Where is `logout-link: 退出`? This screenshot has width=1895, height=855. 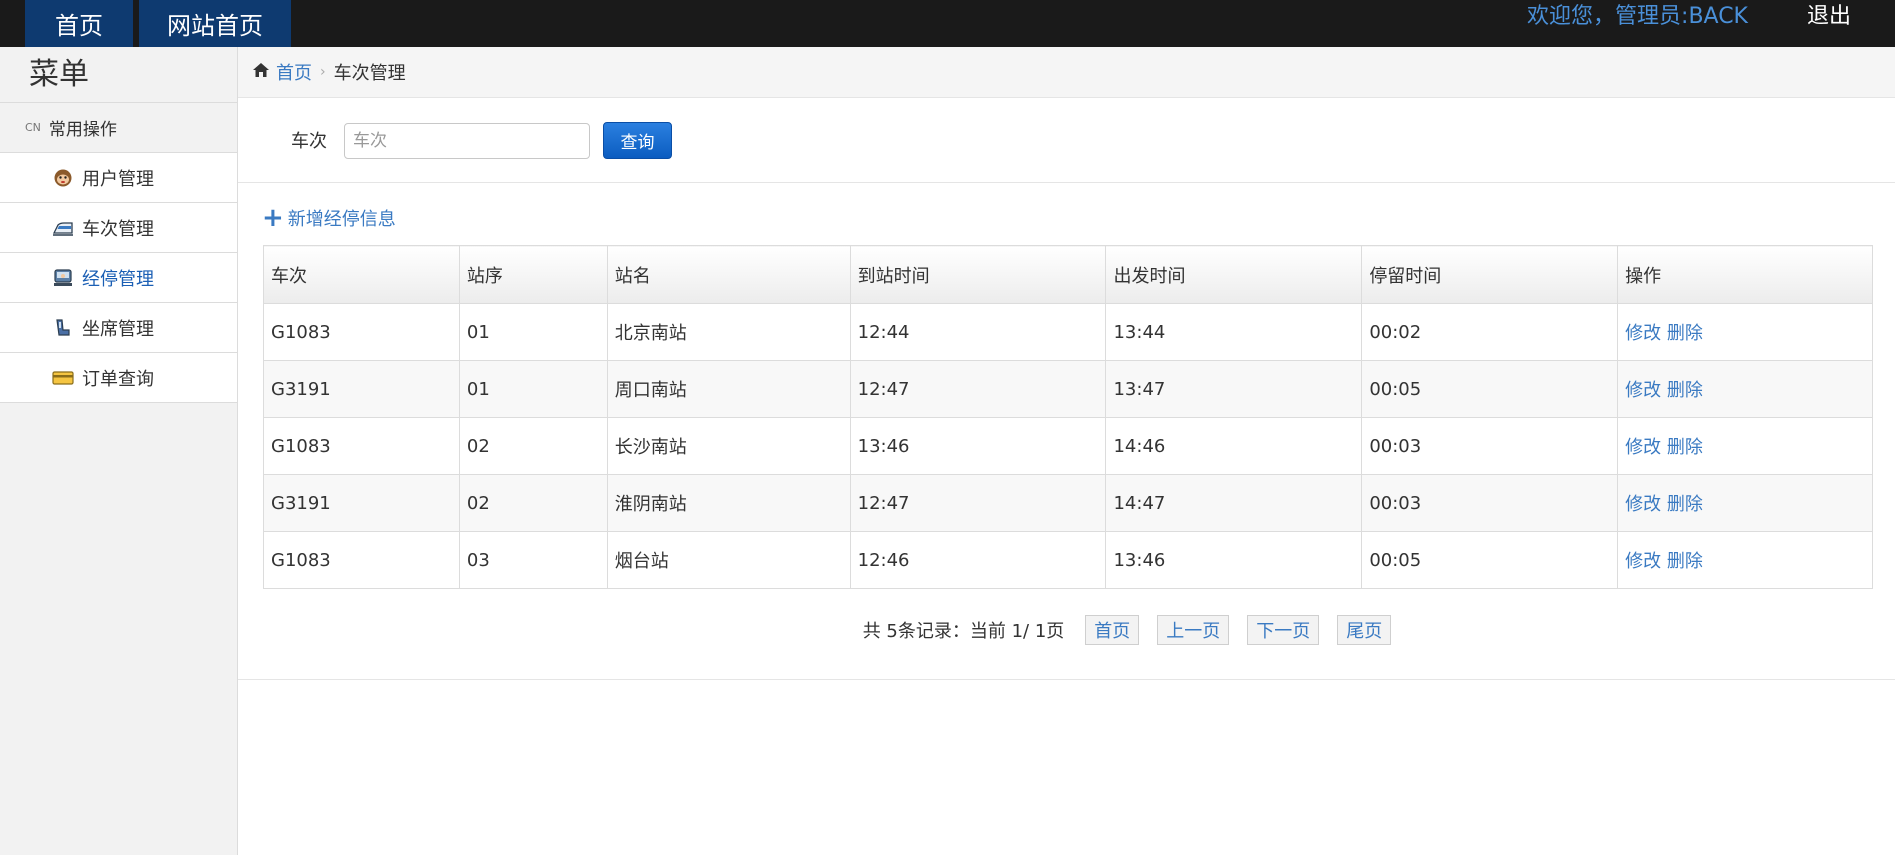 logout-link: 退出 is located at coordinates (1829, 16).